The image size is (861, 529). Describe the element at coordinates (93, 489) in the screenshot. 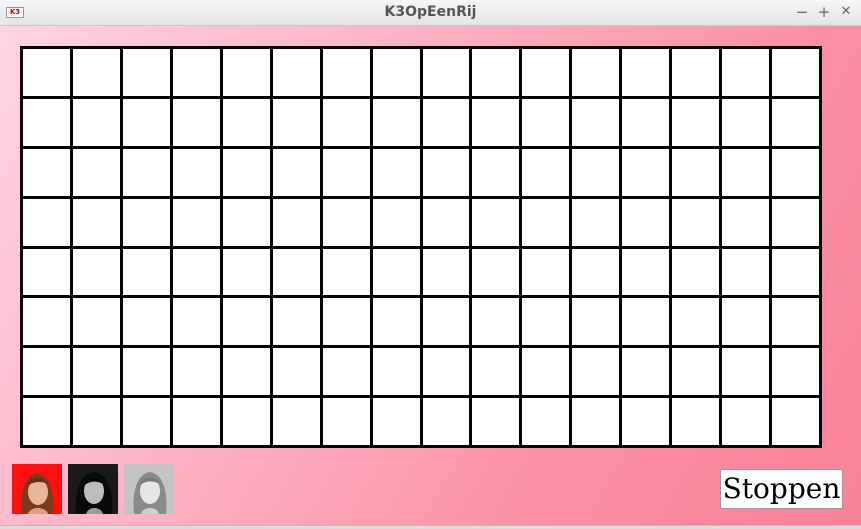

I see `player-2-portrait` at that location.